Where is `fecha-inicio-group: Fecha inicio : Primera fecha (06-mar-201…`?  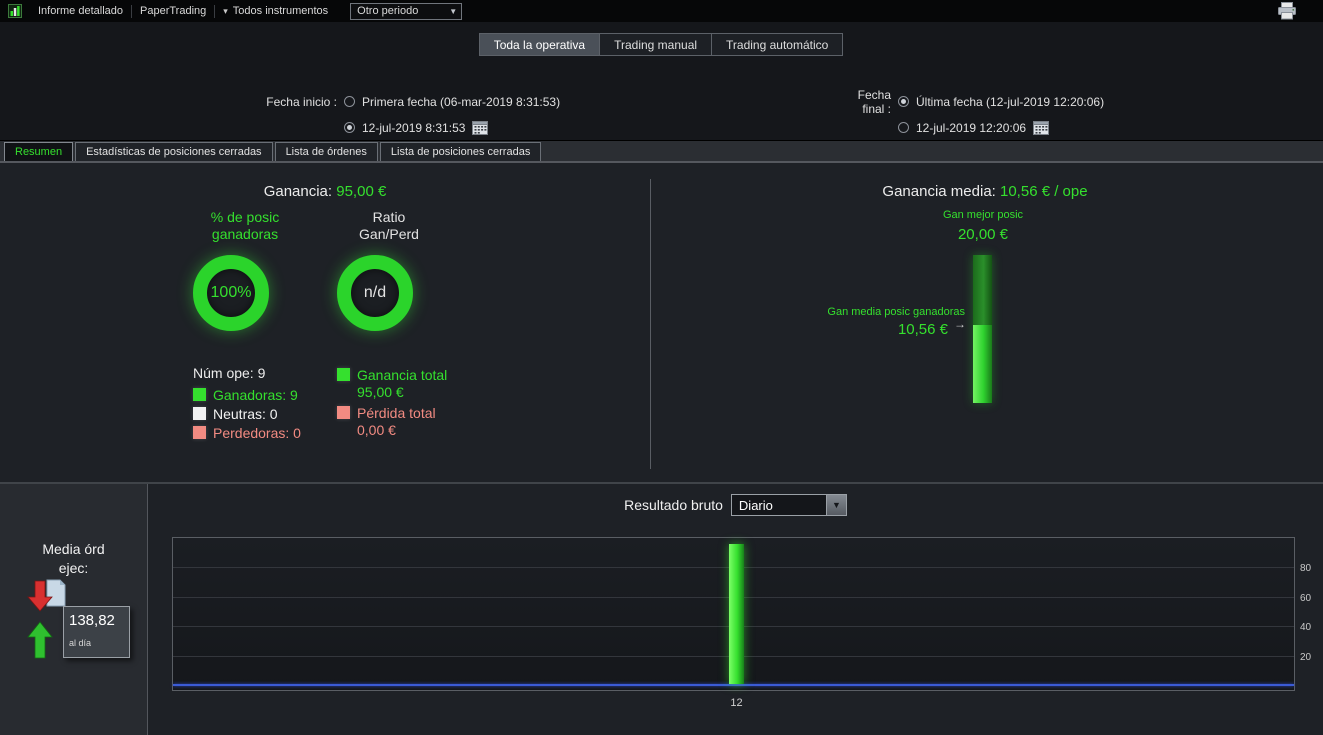 fecha-inicio-group: Fecha inicio : Primera fecha (06-mar-201… is located at coordinates (411, 119).